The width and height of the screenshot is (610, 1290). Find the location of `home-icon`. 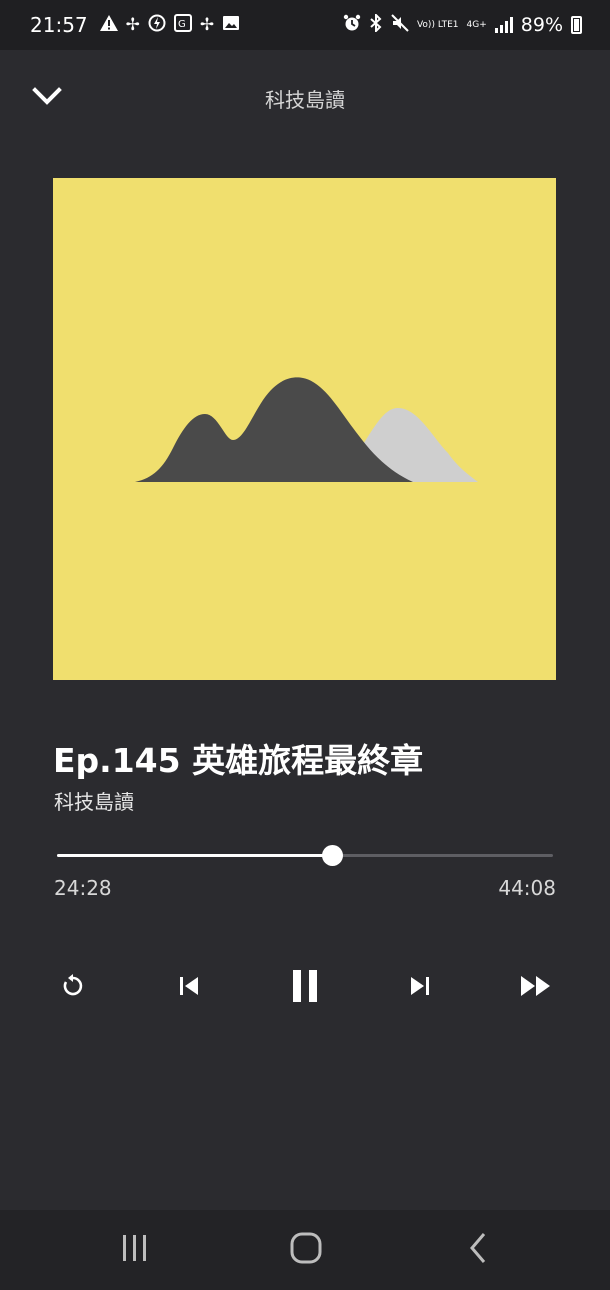

home-icon is located at coordinates (306, 1250).